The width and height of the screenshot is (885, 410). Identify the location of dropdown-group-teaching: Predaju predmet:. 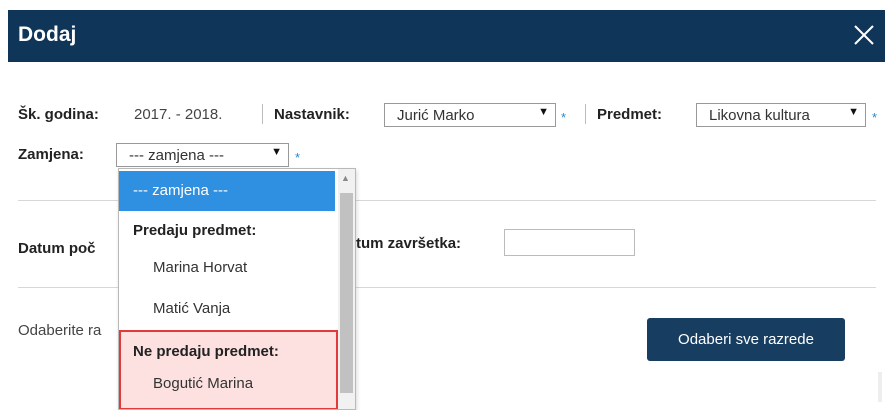
(195, 230).